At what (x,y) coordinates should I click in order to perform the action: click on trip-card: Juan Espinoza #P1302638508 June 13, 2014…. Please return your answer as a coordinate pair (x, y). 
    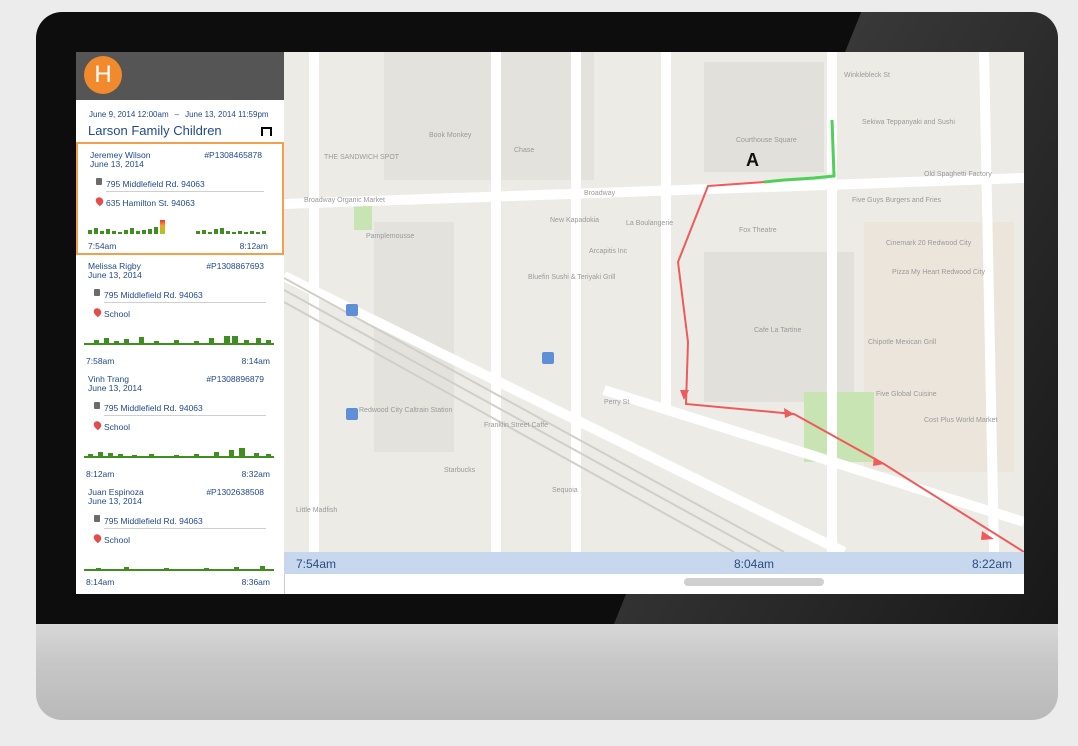
    Looking at the image, I should click on (180, 535).